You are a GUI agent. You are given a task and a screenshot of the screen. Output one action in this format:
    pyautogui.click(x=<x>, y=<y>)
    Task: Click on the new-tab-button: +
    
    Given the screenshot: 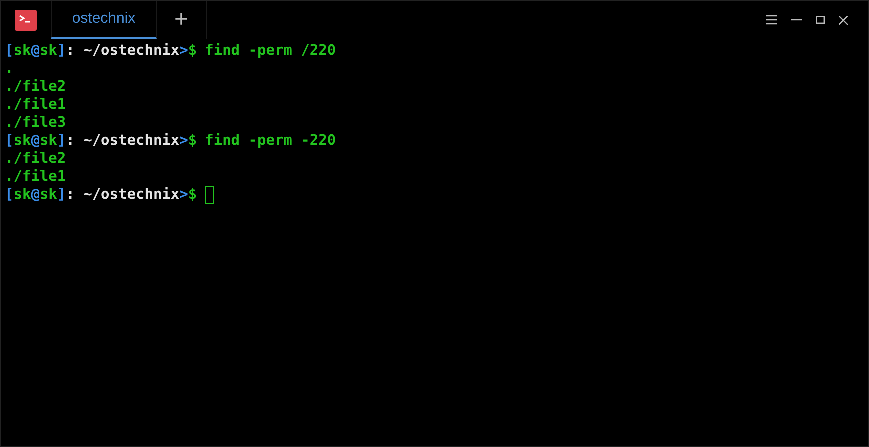 What is the action you would take?
    pyautogui.click(x=182, y=20)
    